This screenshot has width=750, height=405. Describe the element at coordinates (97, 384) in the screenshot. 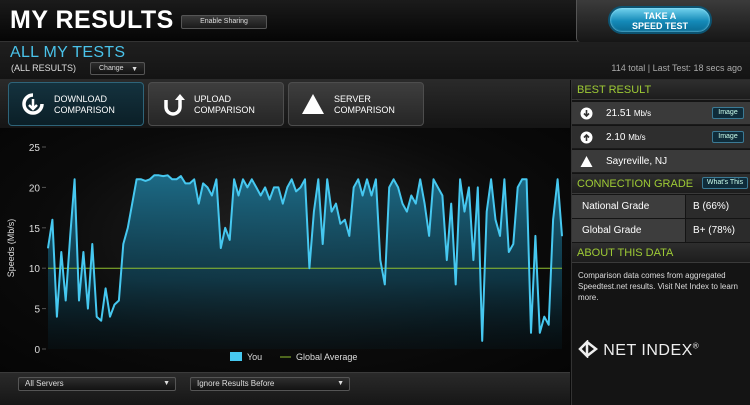

I see `servers-select: All Servers ▼` at that location.